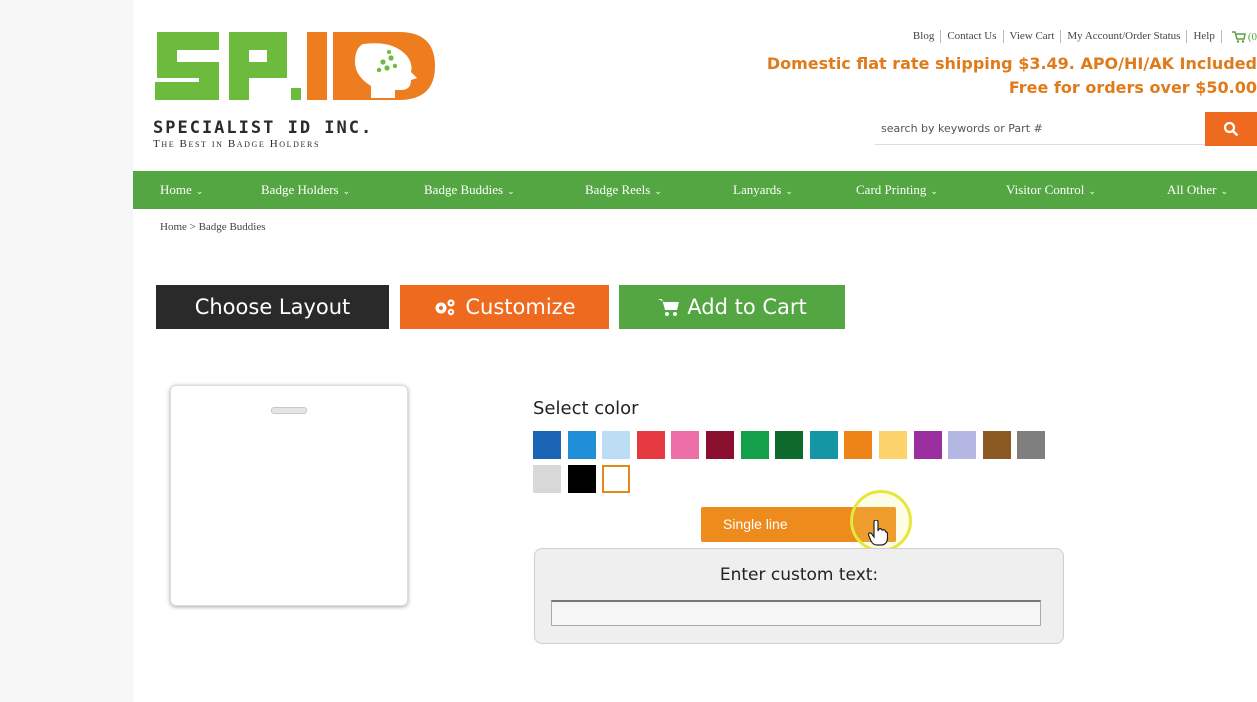  What do you see at coordinates (1033, 36) in the screenshot?
I see `view-cart-link: View Cart` at bounding box center [1033, 36].